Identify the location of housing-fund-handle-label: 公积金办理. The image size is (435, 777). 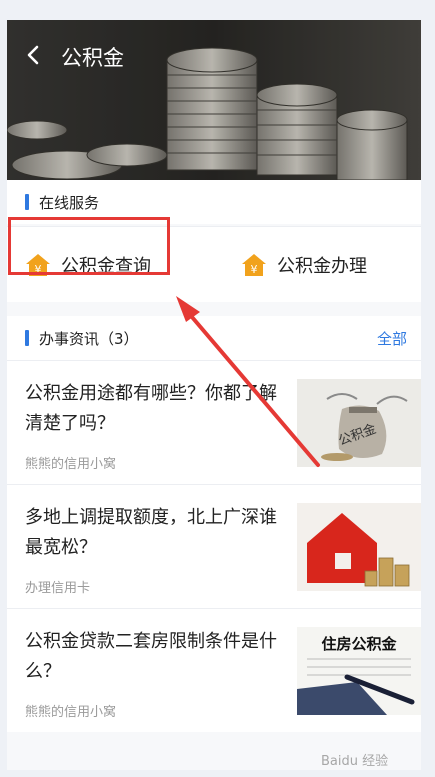
(322, 266).